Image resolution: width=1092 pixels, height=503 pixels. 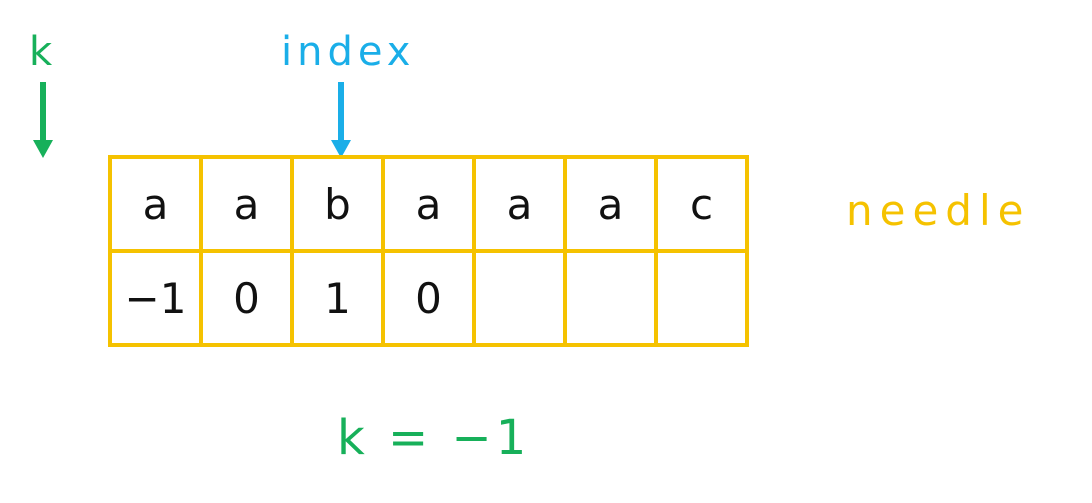 What do you see at coordinates (337, 204) in the screenshot?
I see `needle-char-cell: b` at bounding box center [337, 204].